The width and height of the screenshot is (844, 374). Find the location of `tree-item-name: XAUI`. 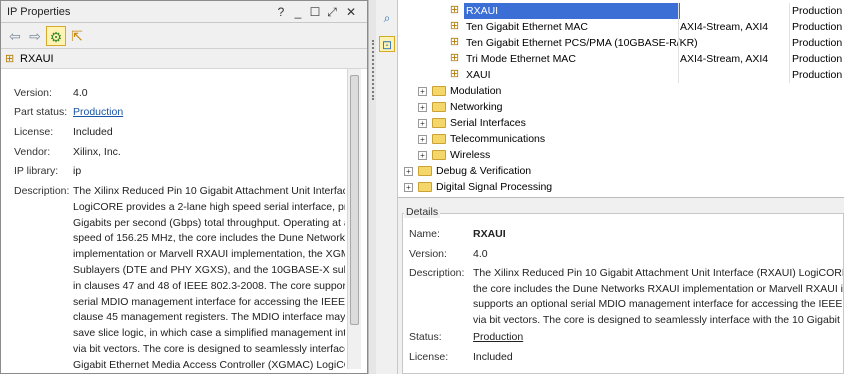

tree-item-name: XAUI is located at coordinates (478, 75).